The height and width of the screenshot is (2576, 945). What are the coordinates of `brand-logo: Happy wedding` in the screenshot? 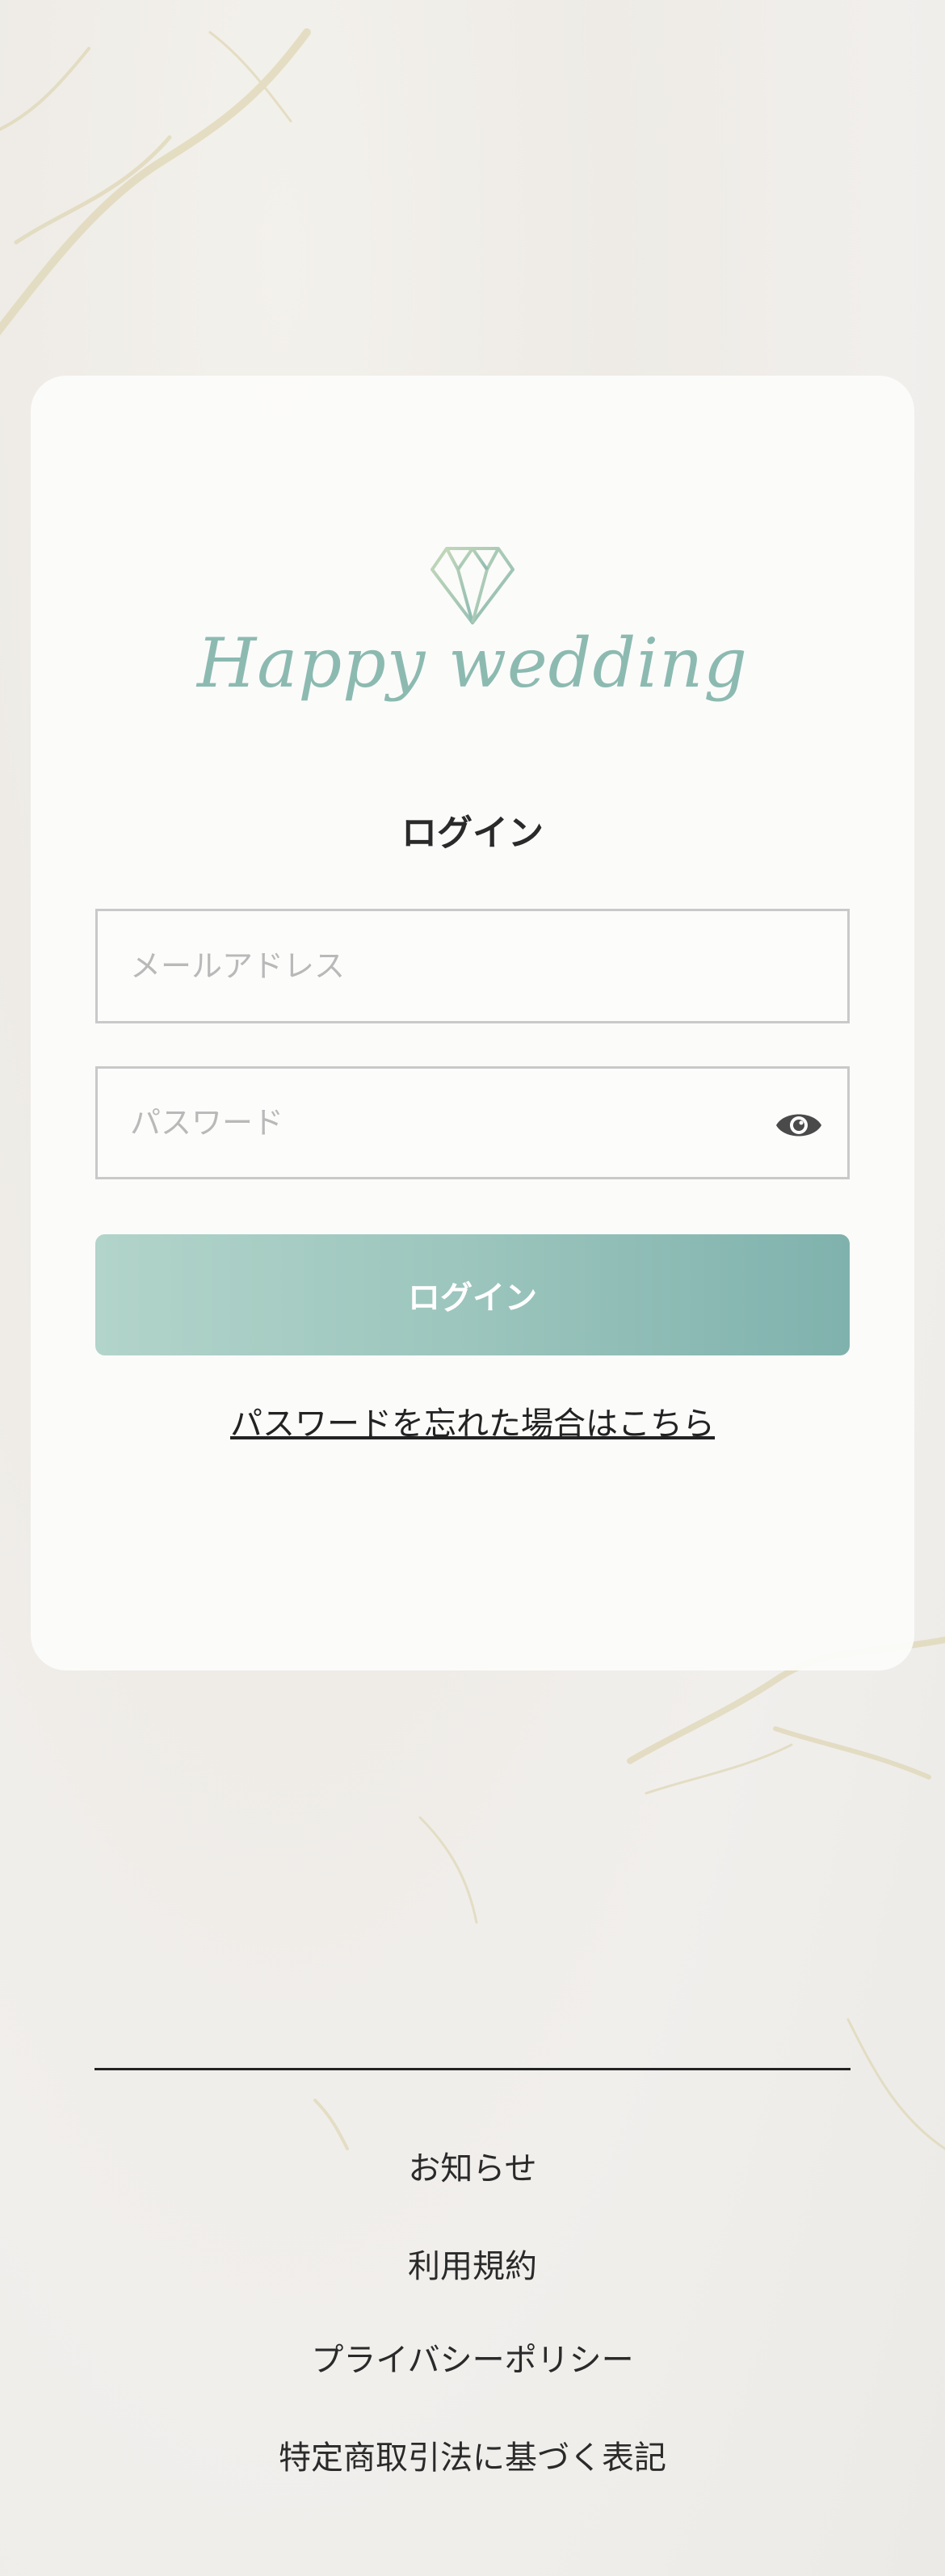 It's located at (472, 621).